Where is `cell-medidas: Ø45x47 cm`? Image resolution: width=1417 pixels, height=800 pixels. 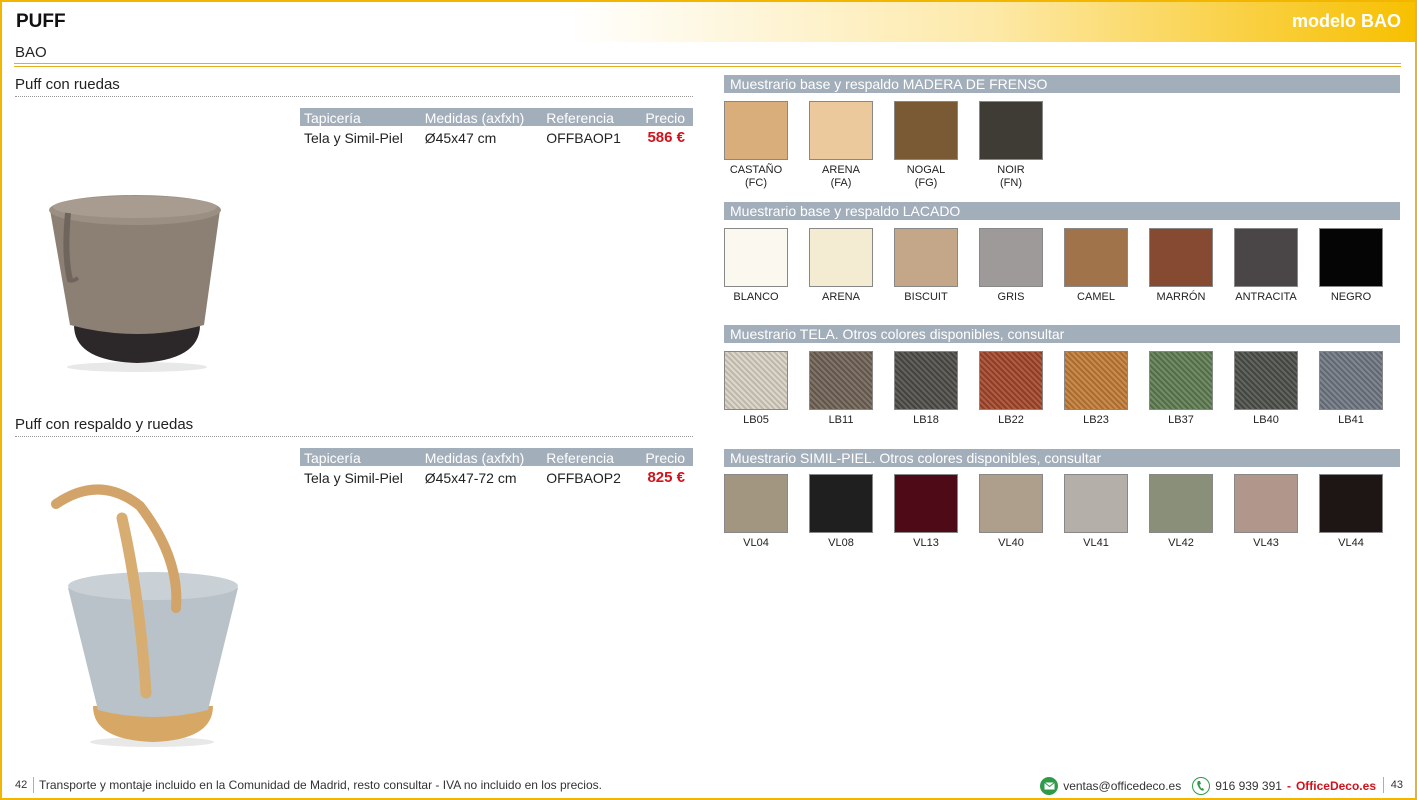
cell-medidas: Ø45x47 cm is located at coordinates (460, 137).